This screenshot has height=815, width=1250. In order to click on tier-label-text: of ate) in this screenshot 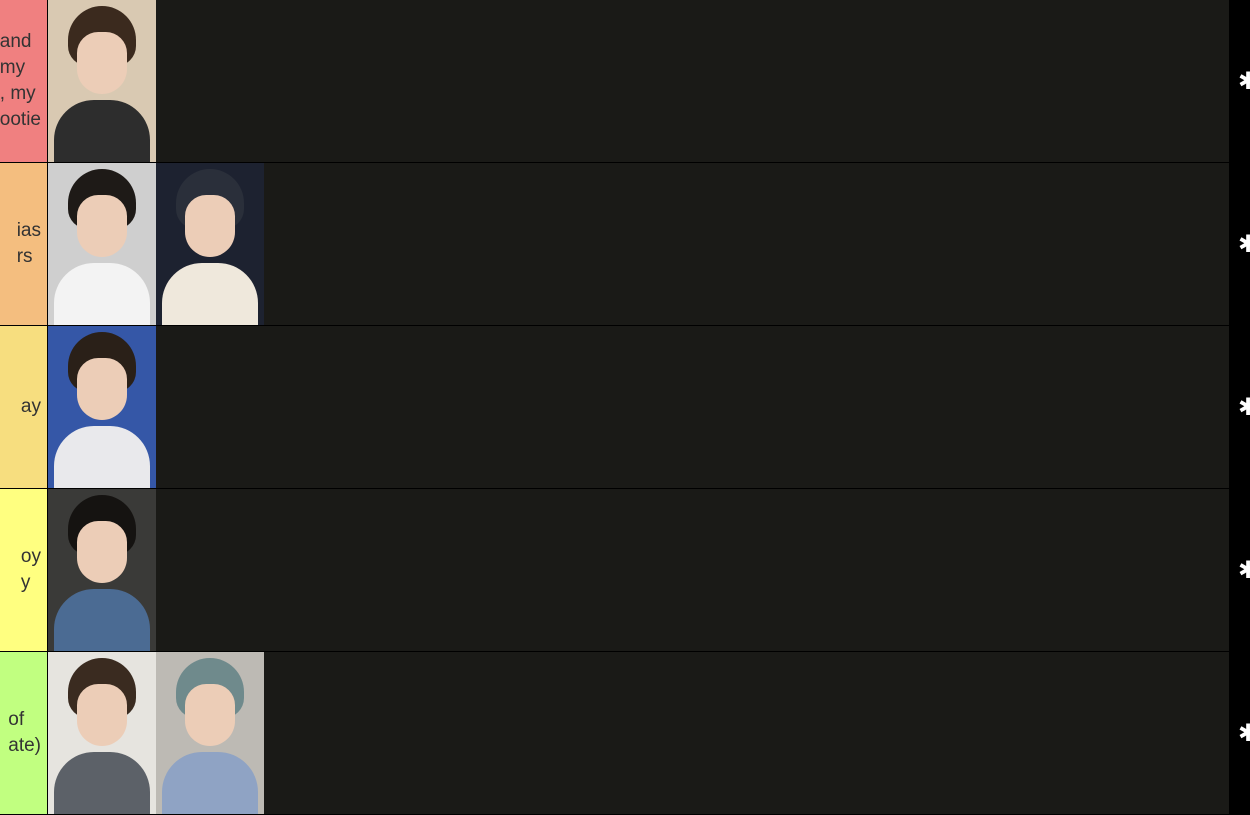, I will do `click(24, 732)`.